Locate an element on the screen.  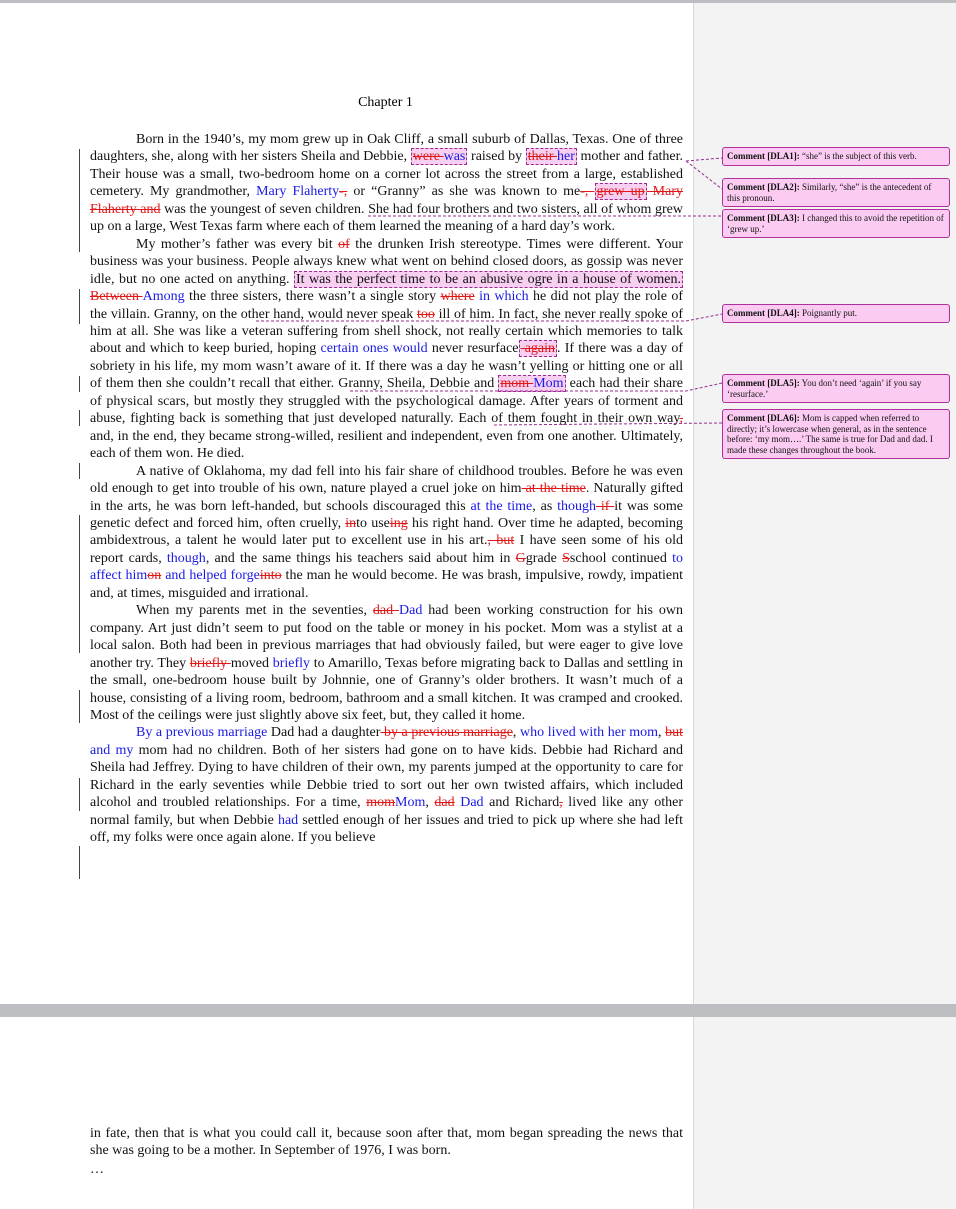
markup-margin-pane is located at coordinates (824, 1113).